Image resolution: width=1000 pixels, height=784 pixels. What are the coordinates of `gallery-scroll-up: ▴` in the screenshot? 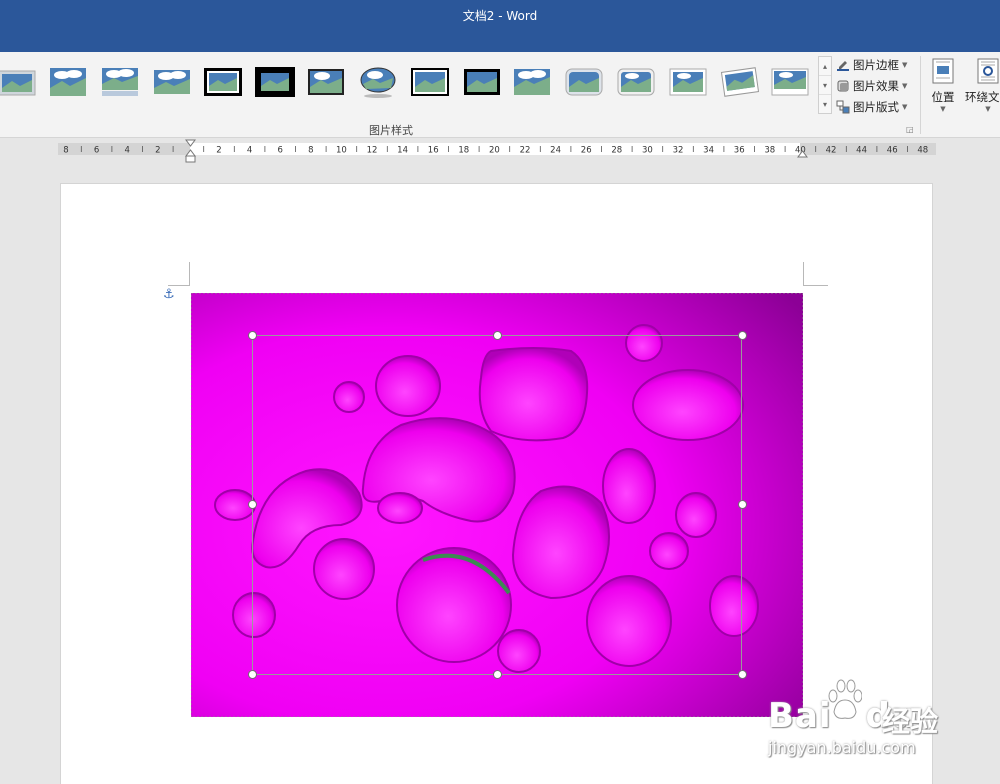 It's located at (825, 66).